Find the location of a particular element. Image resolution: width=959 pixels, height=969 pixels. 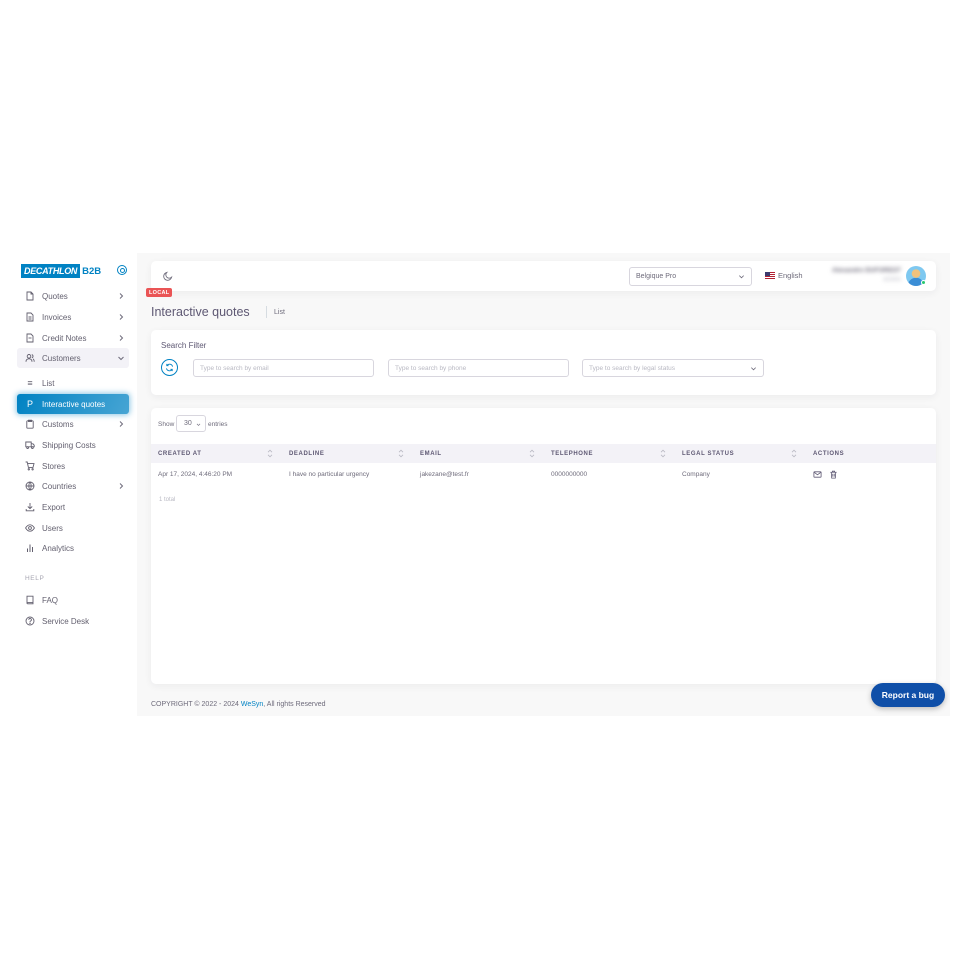

column-header-deadline: DEADLINE is located at coordinates (306, 453).